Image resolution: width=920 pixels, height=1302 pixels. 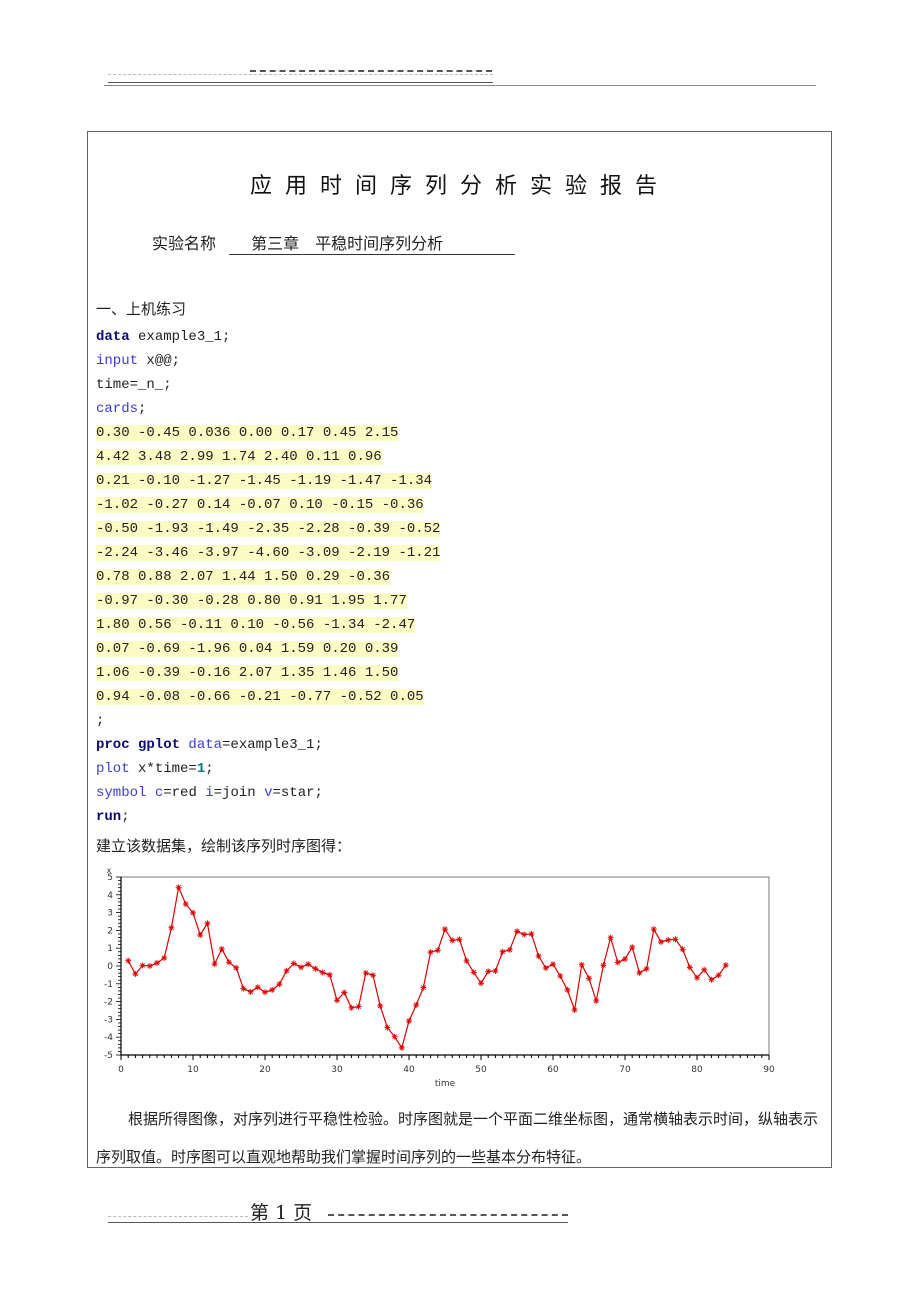 What do you see at coordinates (134, 385) in the screenshot?
I see `code-text: time=_n_;` at bounding box center [134, 385].